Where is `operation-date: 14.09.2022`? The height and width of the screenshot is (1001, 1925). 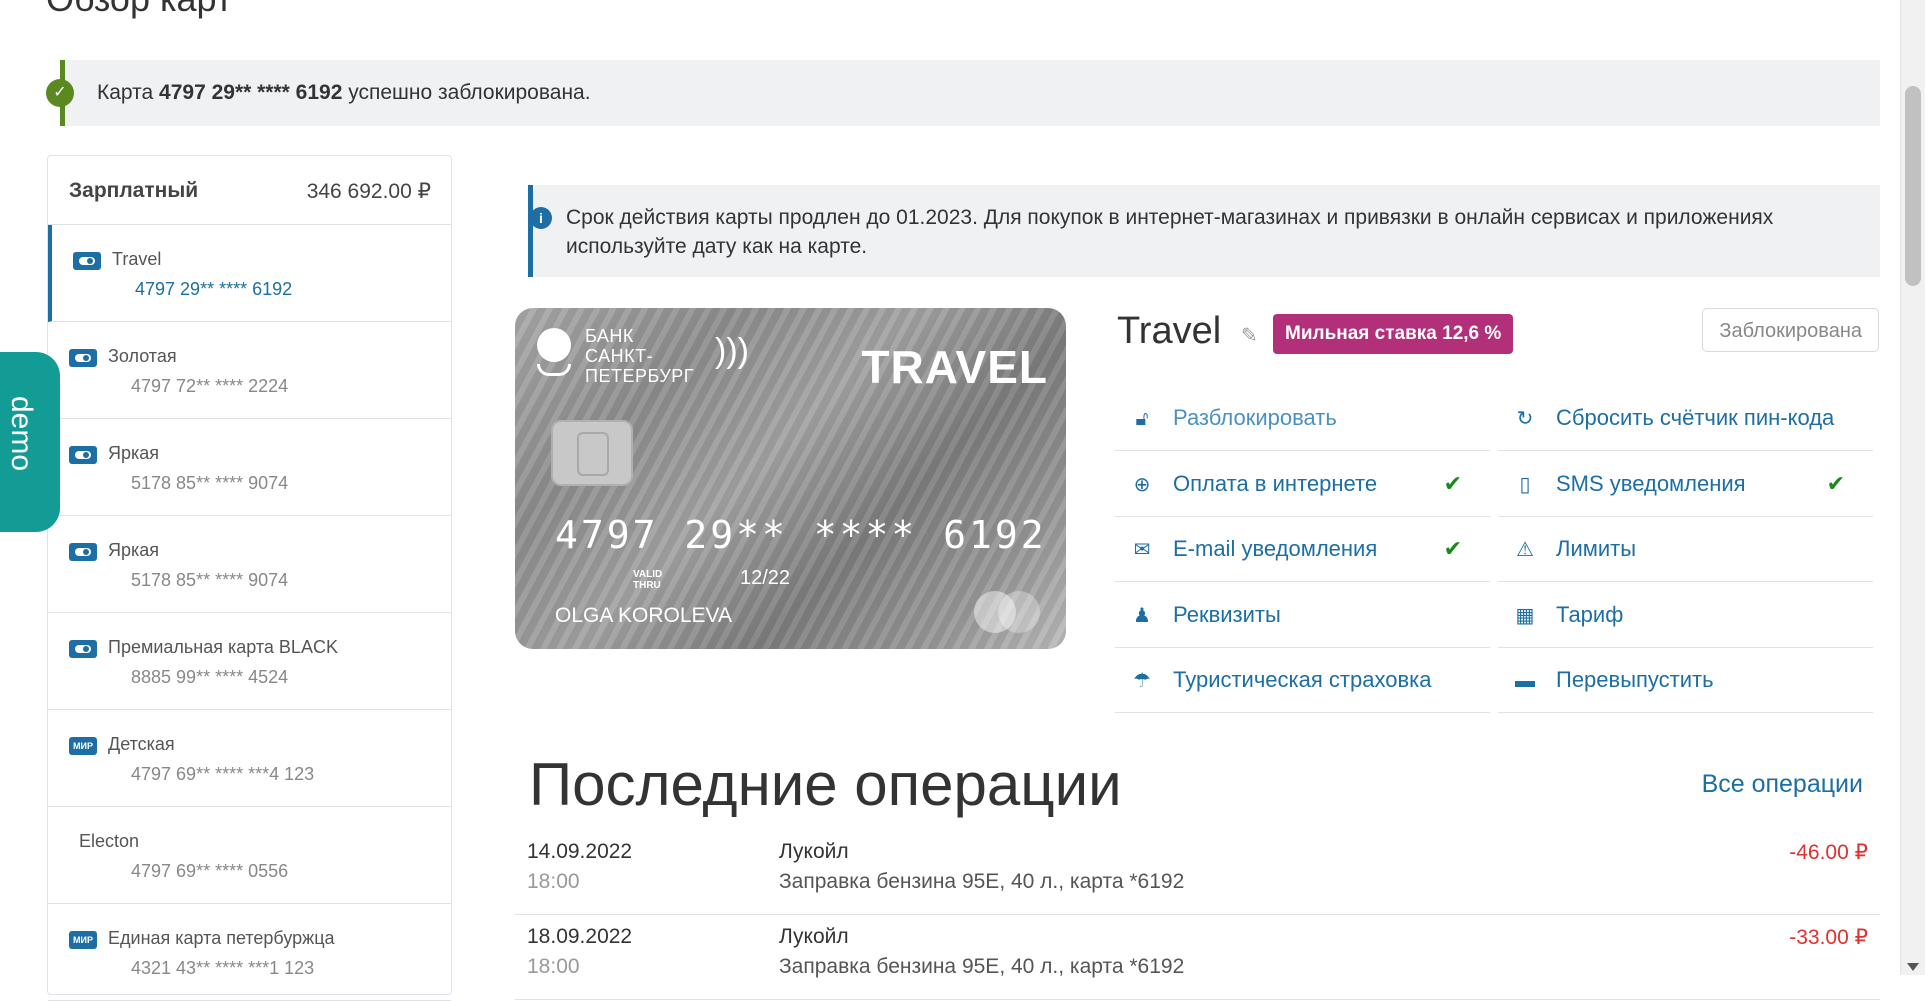
operation-date: 14.09.2022 is located at coordinates (580, 851).